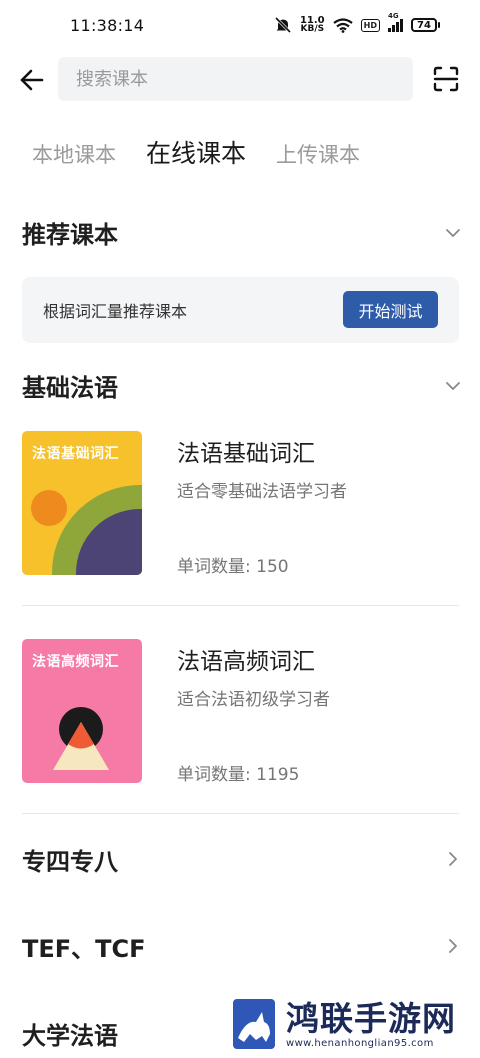 This screenshot has width=480, height=1058. What do you see at coordinates (283, 25) in the screenshot?
I see `mute-icon` at bounding box center [283, 25].